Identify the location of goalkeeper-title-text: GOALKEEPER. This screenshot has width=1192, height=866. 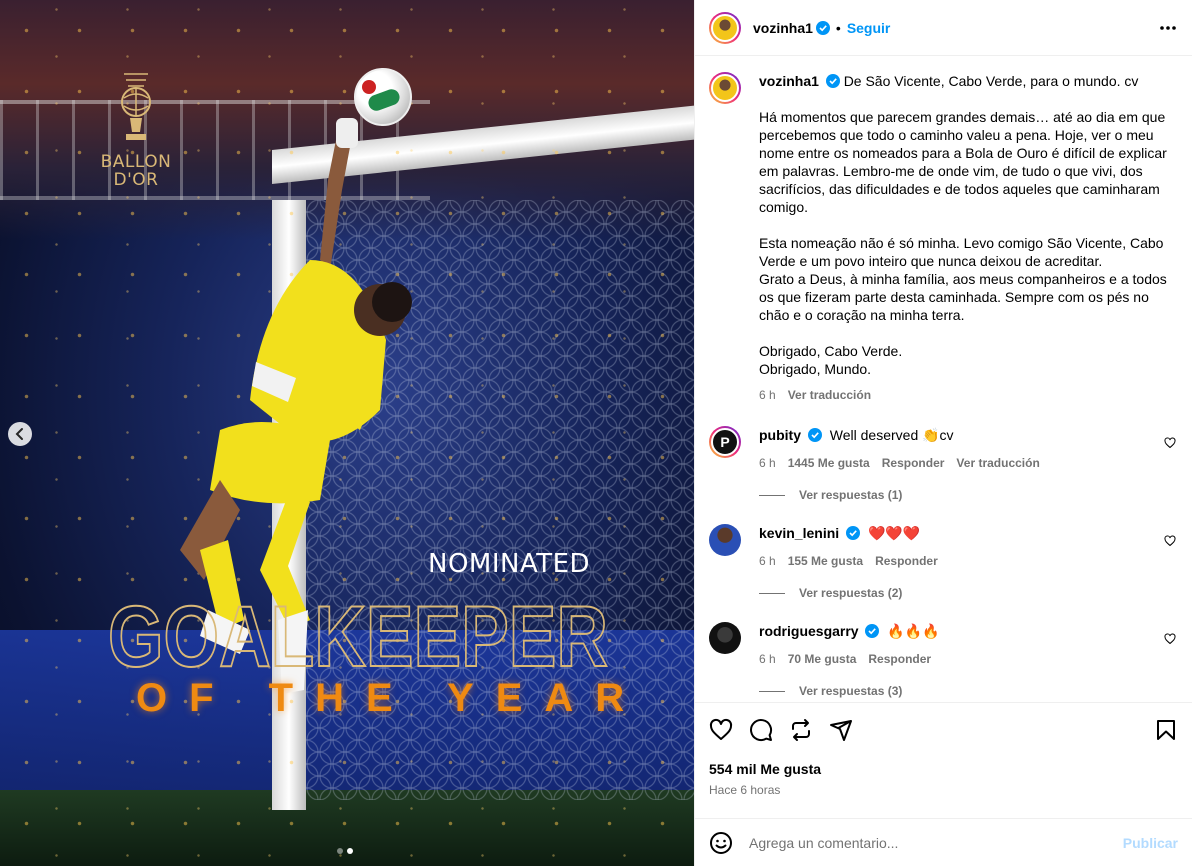
(358, 633).